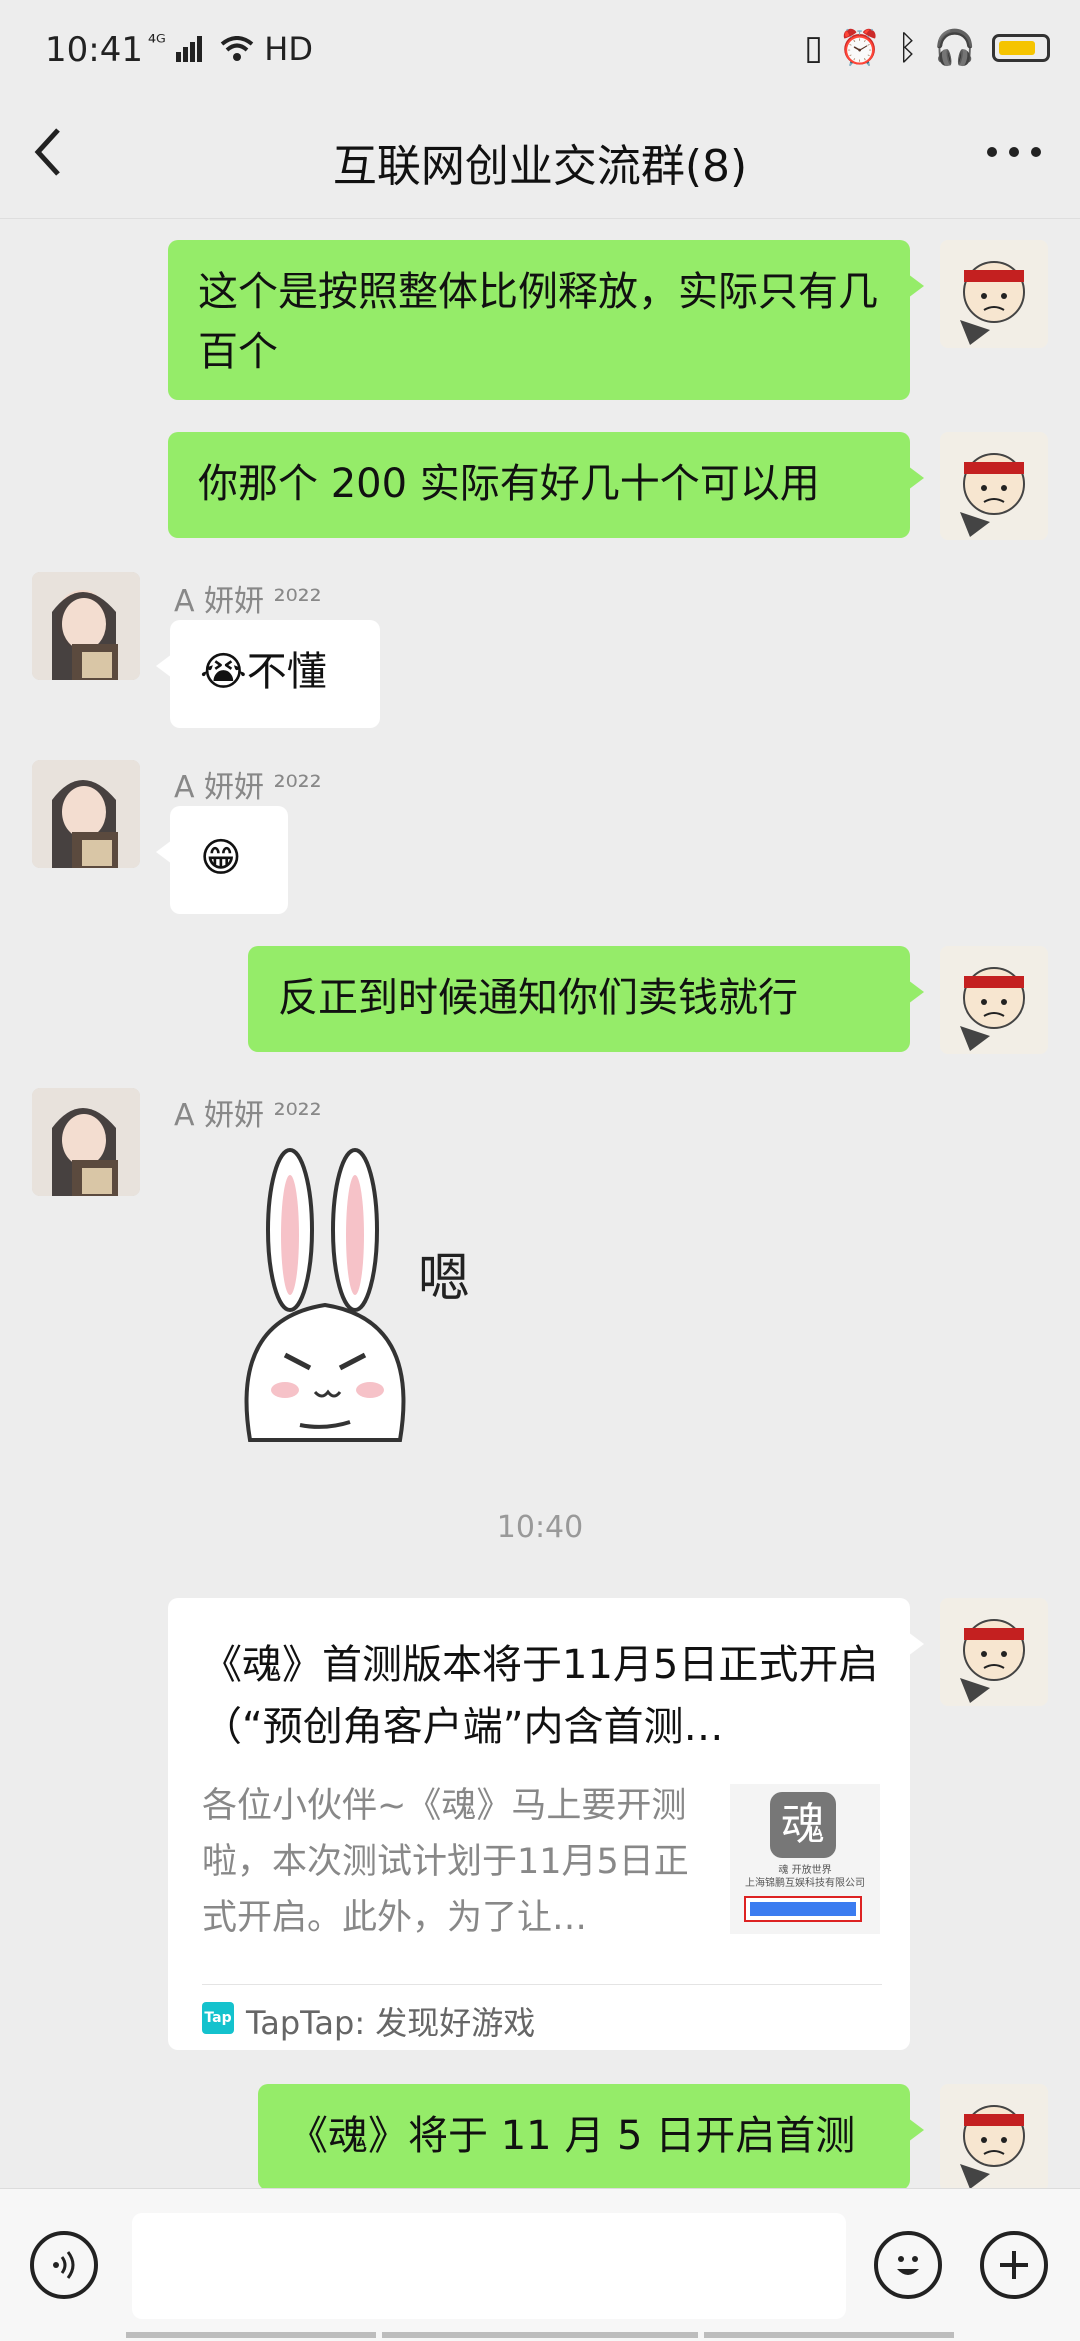 This screenshot has height=2341, width=1080. What do you see at coordinates (509, 484) in the screenshot?
I see `message-text: 你那个 200 实际有好几十个可以用` at bounding box center [509, 484].